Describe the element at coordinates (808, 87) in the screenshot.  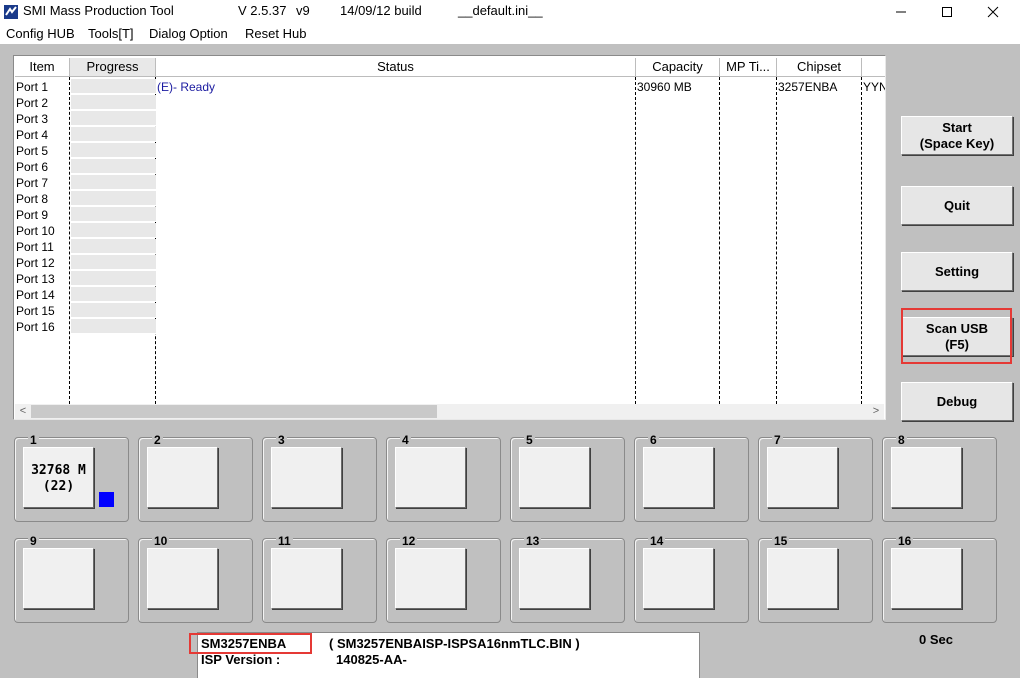
I see `port1-chipset: 3257ENBA` at that location.